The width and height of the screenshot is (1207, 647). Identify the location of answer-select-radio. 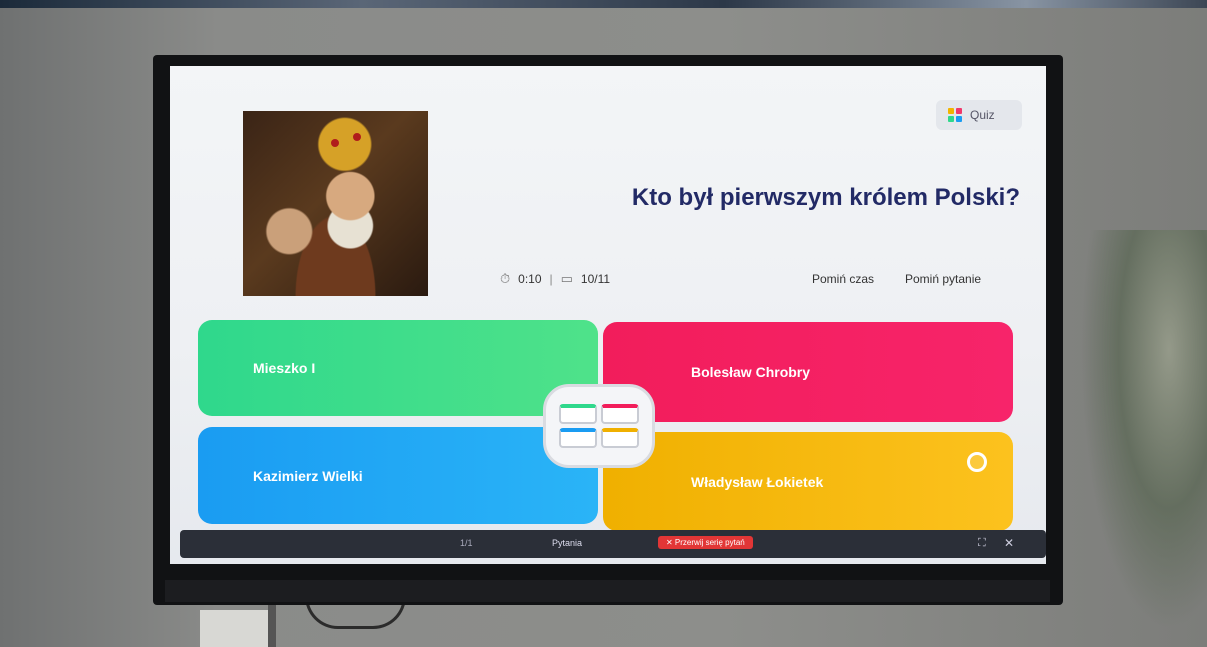
(977, 462).